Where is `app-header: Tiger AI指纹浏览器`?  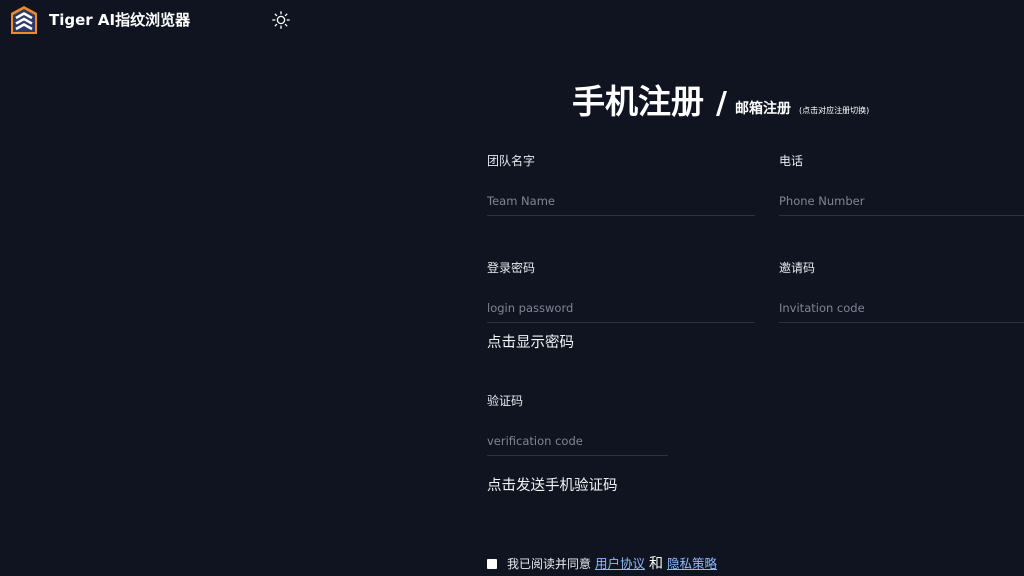 app-header: Tiger AI指纹浏览器 is located at coordinates (512, 21).